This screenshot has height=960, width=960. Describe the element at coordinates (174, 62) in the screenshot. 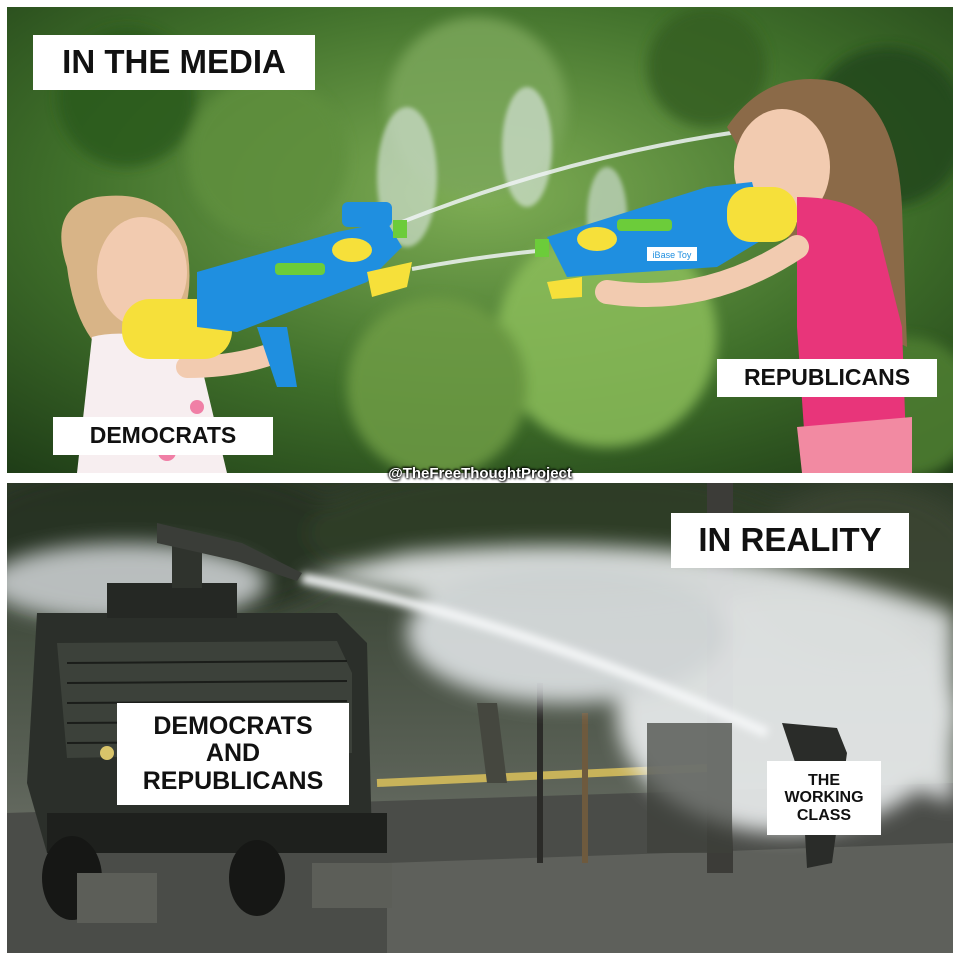

I see `caption-in-the-media: IN THE MEDIA` at that location.